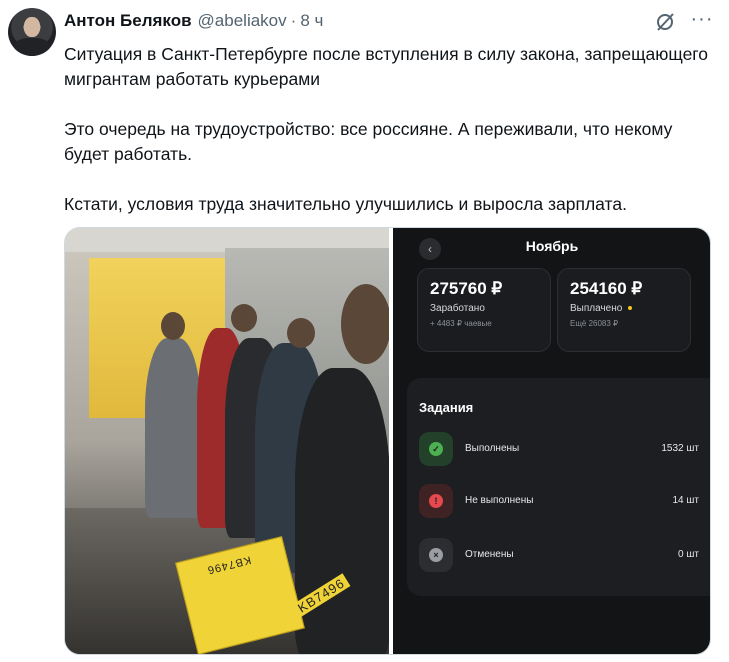 This screenshot has width=729, height=662. Describe the element at coordinates (457, 308) in the screenshot. I see `earned-label: Заработано` at that location.